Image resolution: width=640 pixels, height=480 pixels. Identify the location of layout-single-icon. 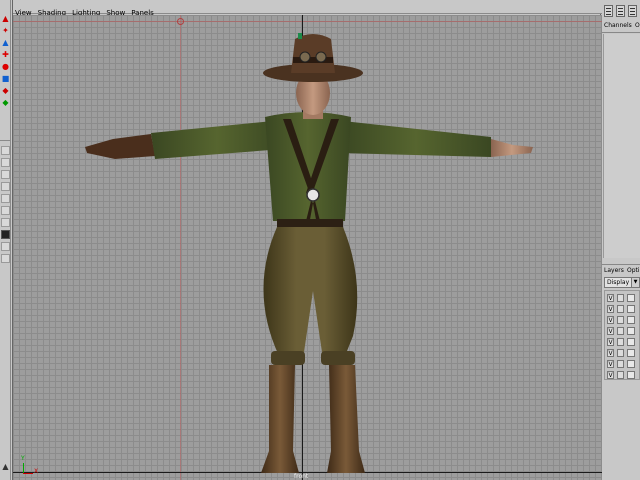
(5, 150).